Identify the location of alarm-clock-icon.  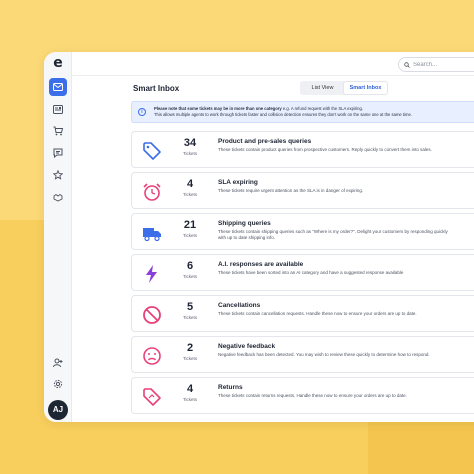
(152, 192).